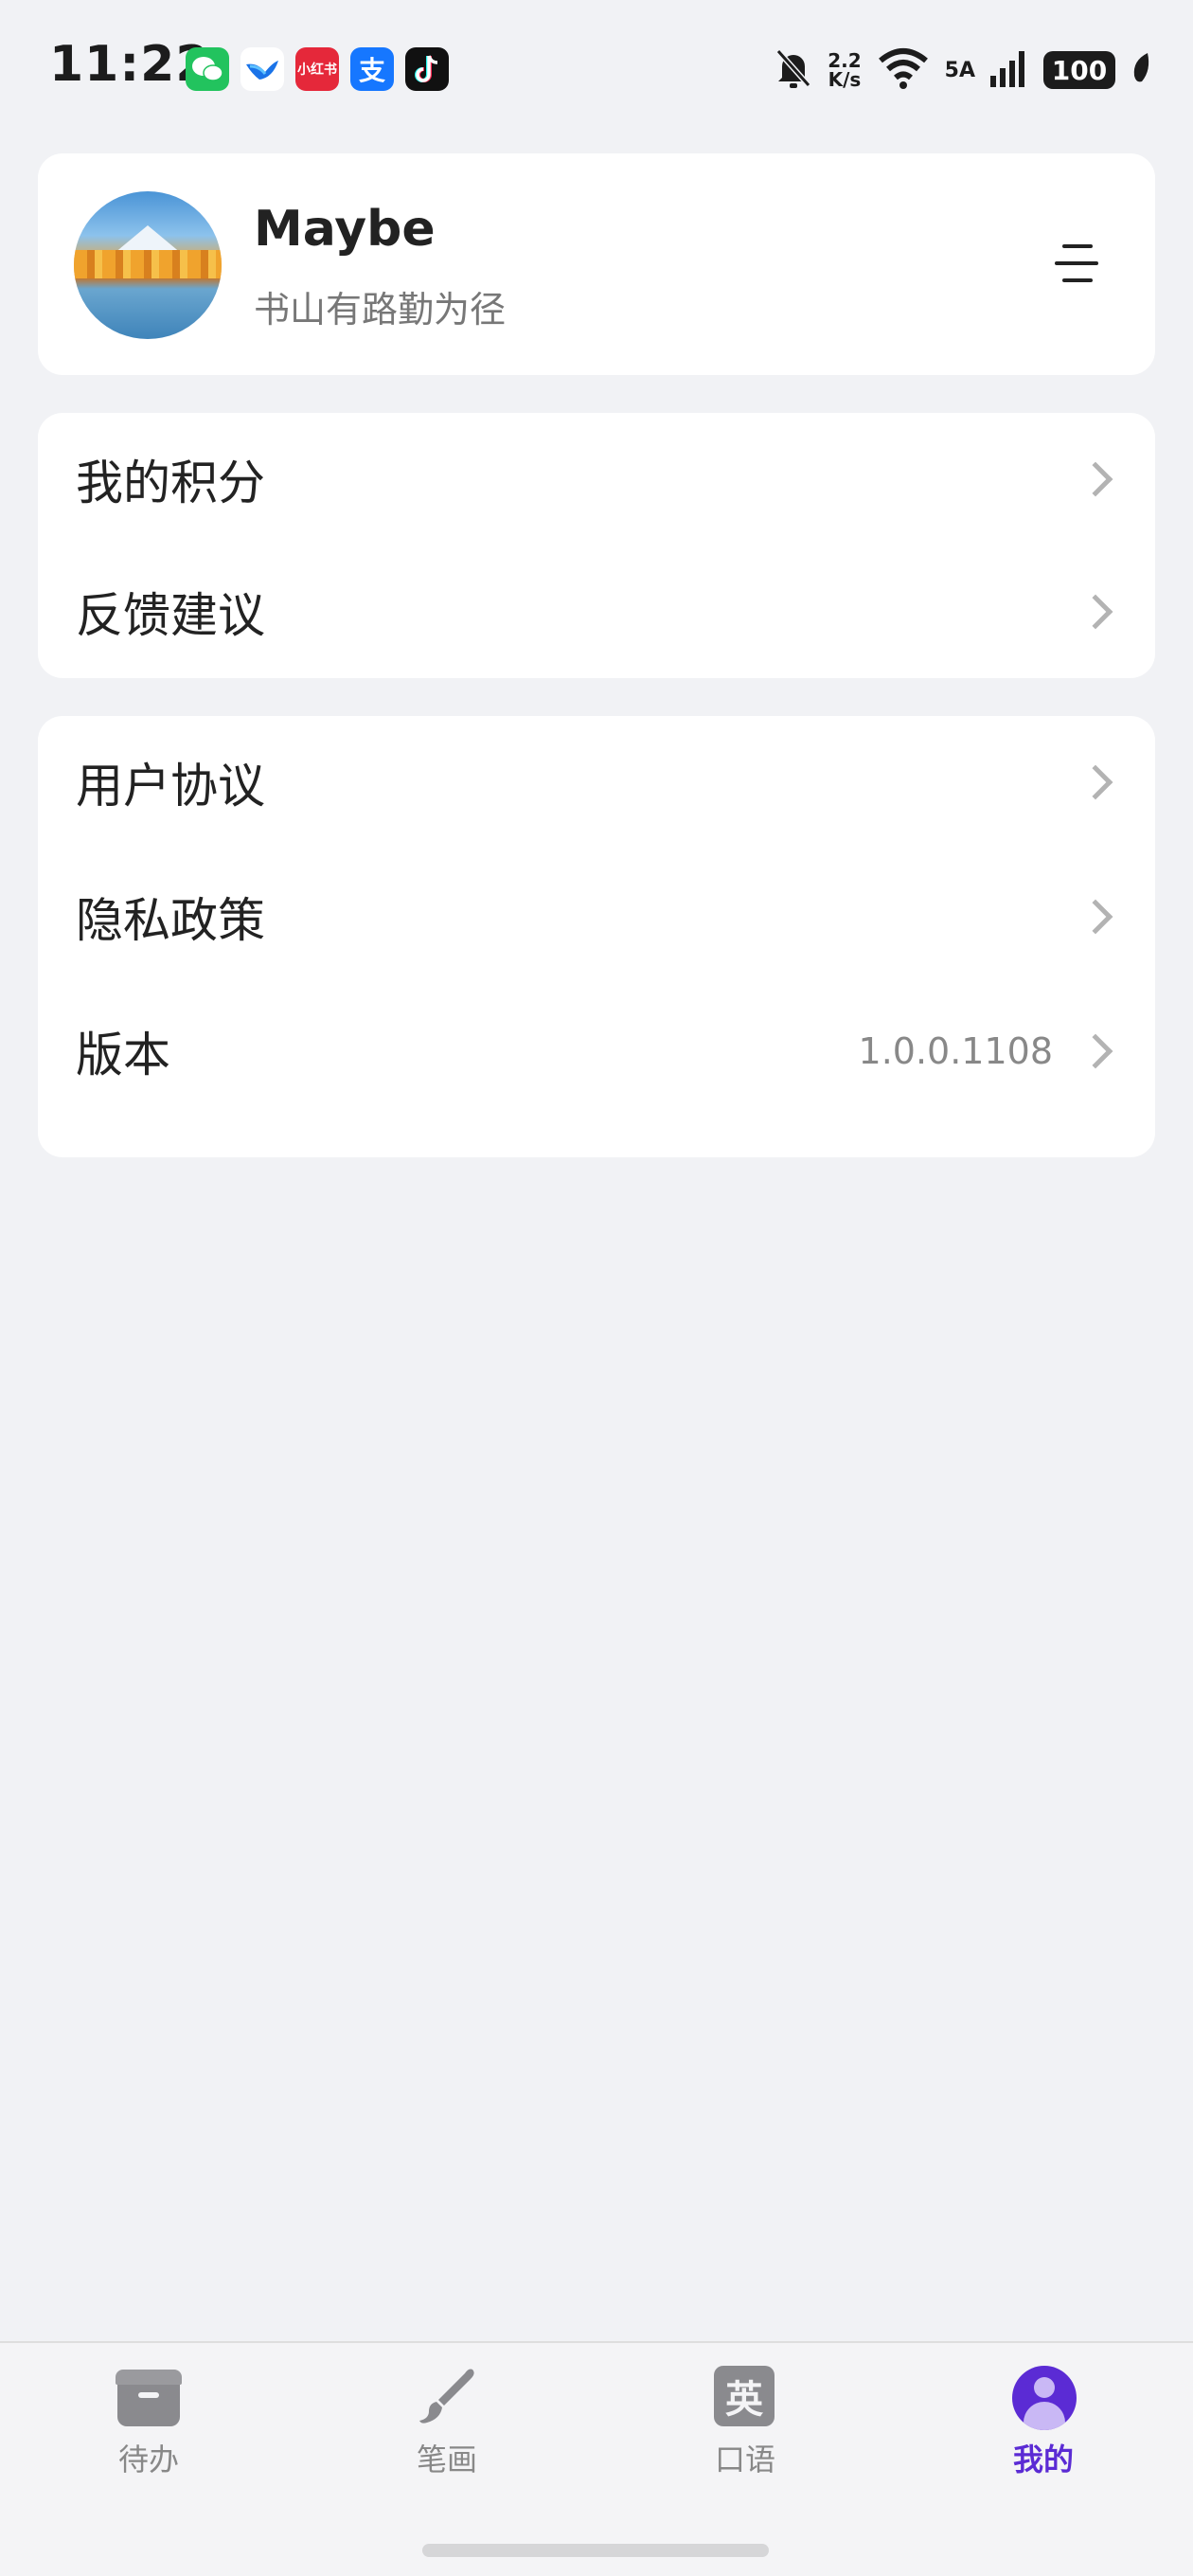 The width and height of the screenshot is (1193, 2576). I want to click on menu-item-label: 用户协议, so click(170, 786).